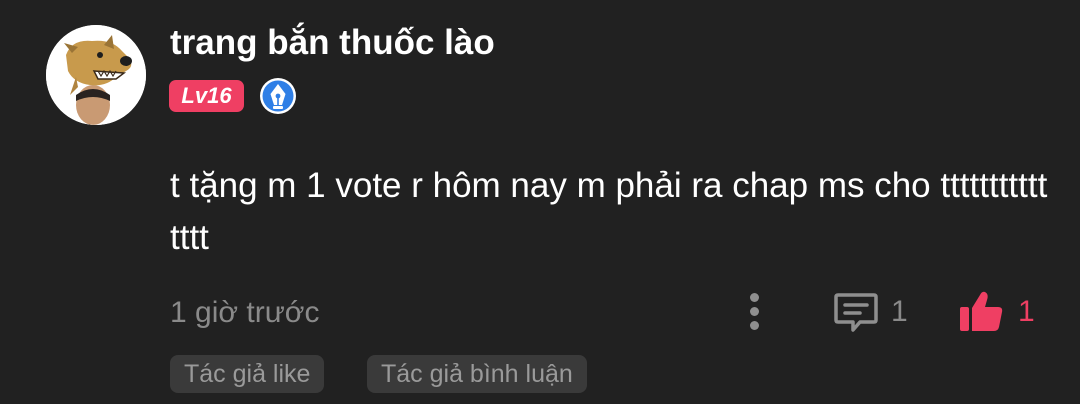 The width and height of the screenshot is (1080, 404). I want to click on author-liked-tag: Tác giả like, so click(247, 374).